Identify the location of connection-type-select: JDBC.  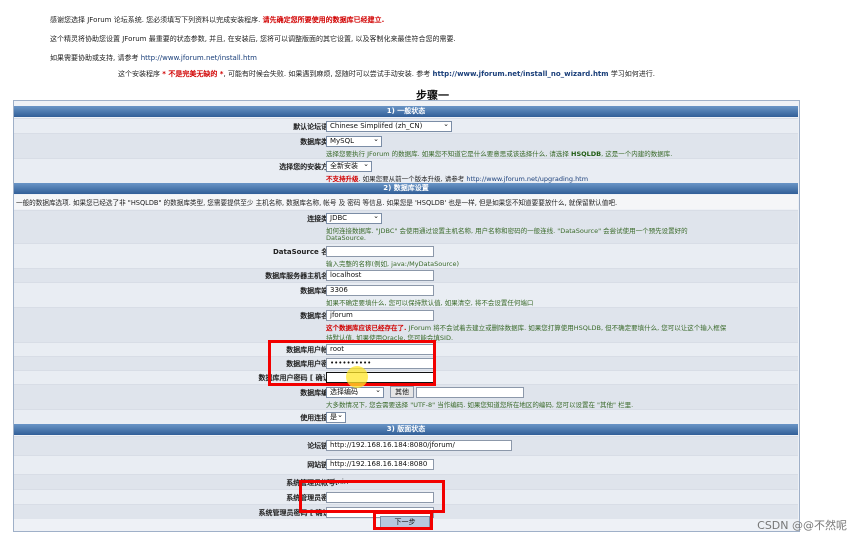
(354, 218).